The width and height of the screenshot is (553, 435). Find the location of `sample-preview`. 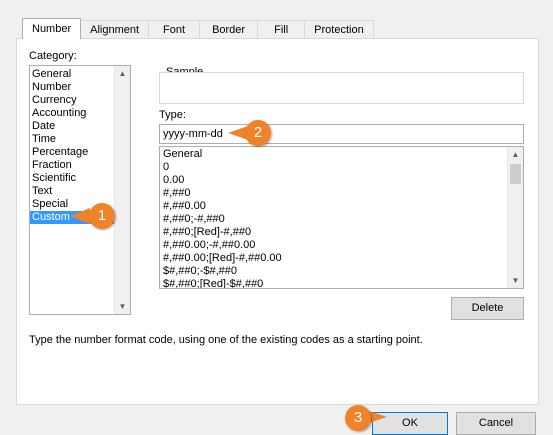

sample-preview is located at coordinates (341, 88).